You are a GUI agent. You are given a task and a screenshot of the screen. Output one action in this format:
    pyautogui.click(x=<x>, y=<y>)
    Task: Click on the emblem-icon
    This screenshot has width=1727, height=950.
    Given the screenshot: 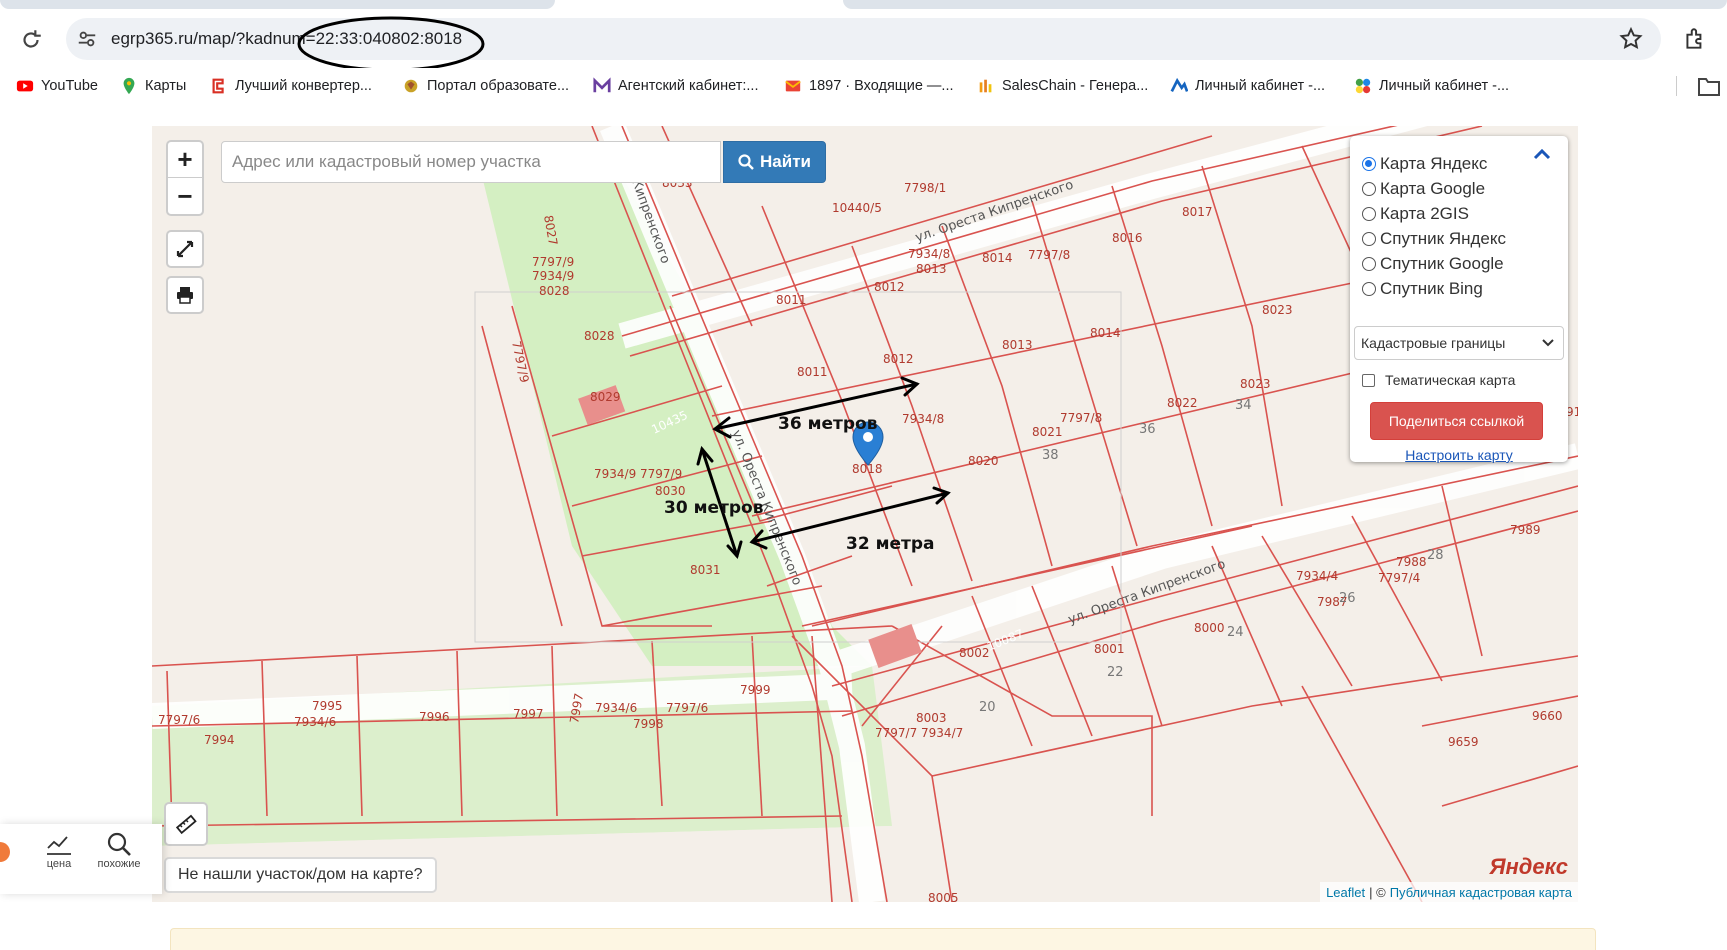 What is the action you would take?
    pyautogui.click(x=411, y=86)
    